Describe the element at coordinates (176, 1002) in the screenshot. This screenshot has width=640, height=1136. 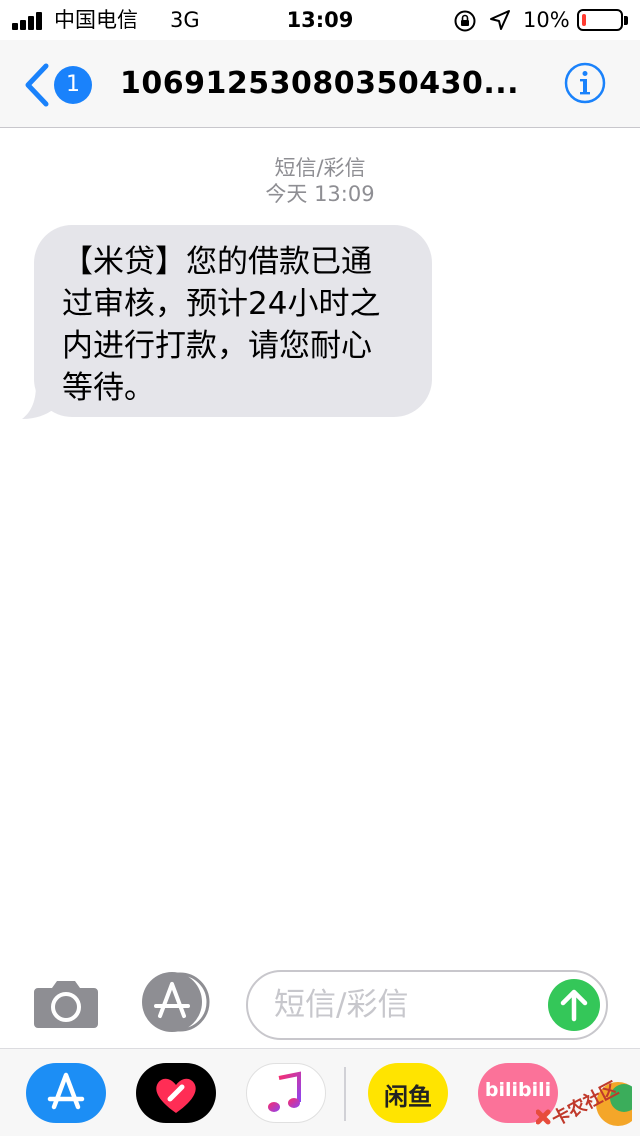
I see `app-store-apps-icon` at that location.